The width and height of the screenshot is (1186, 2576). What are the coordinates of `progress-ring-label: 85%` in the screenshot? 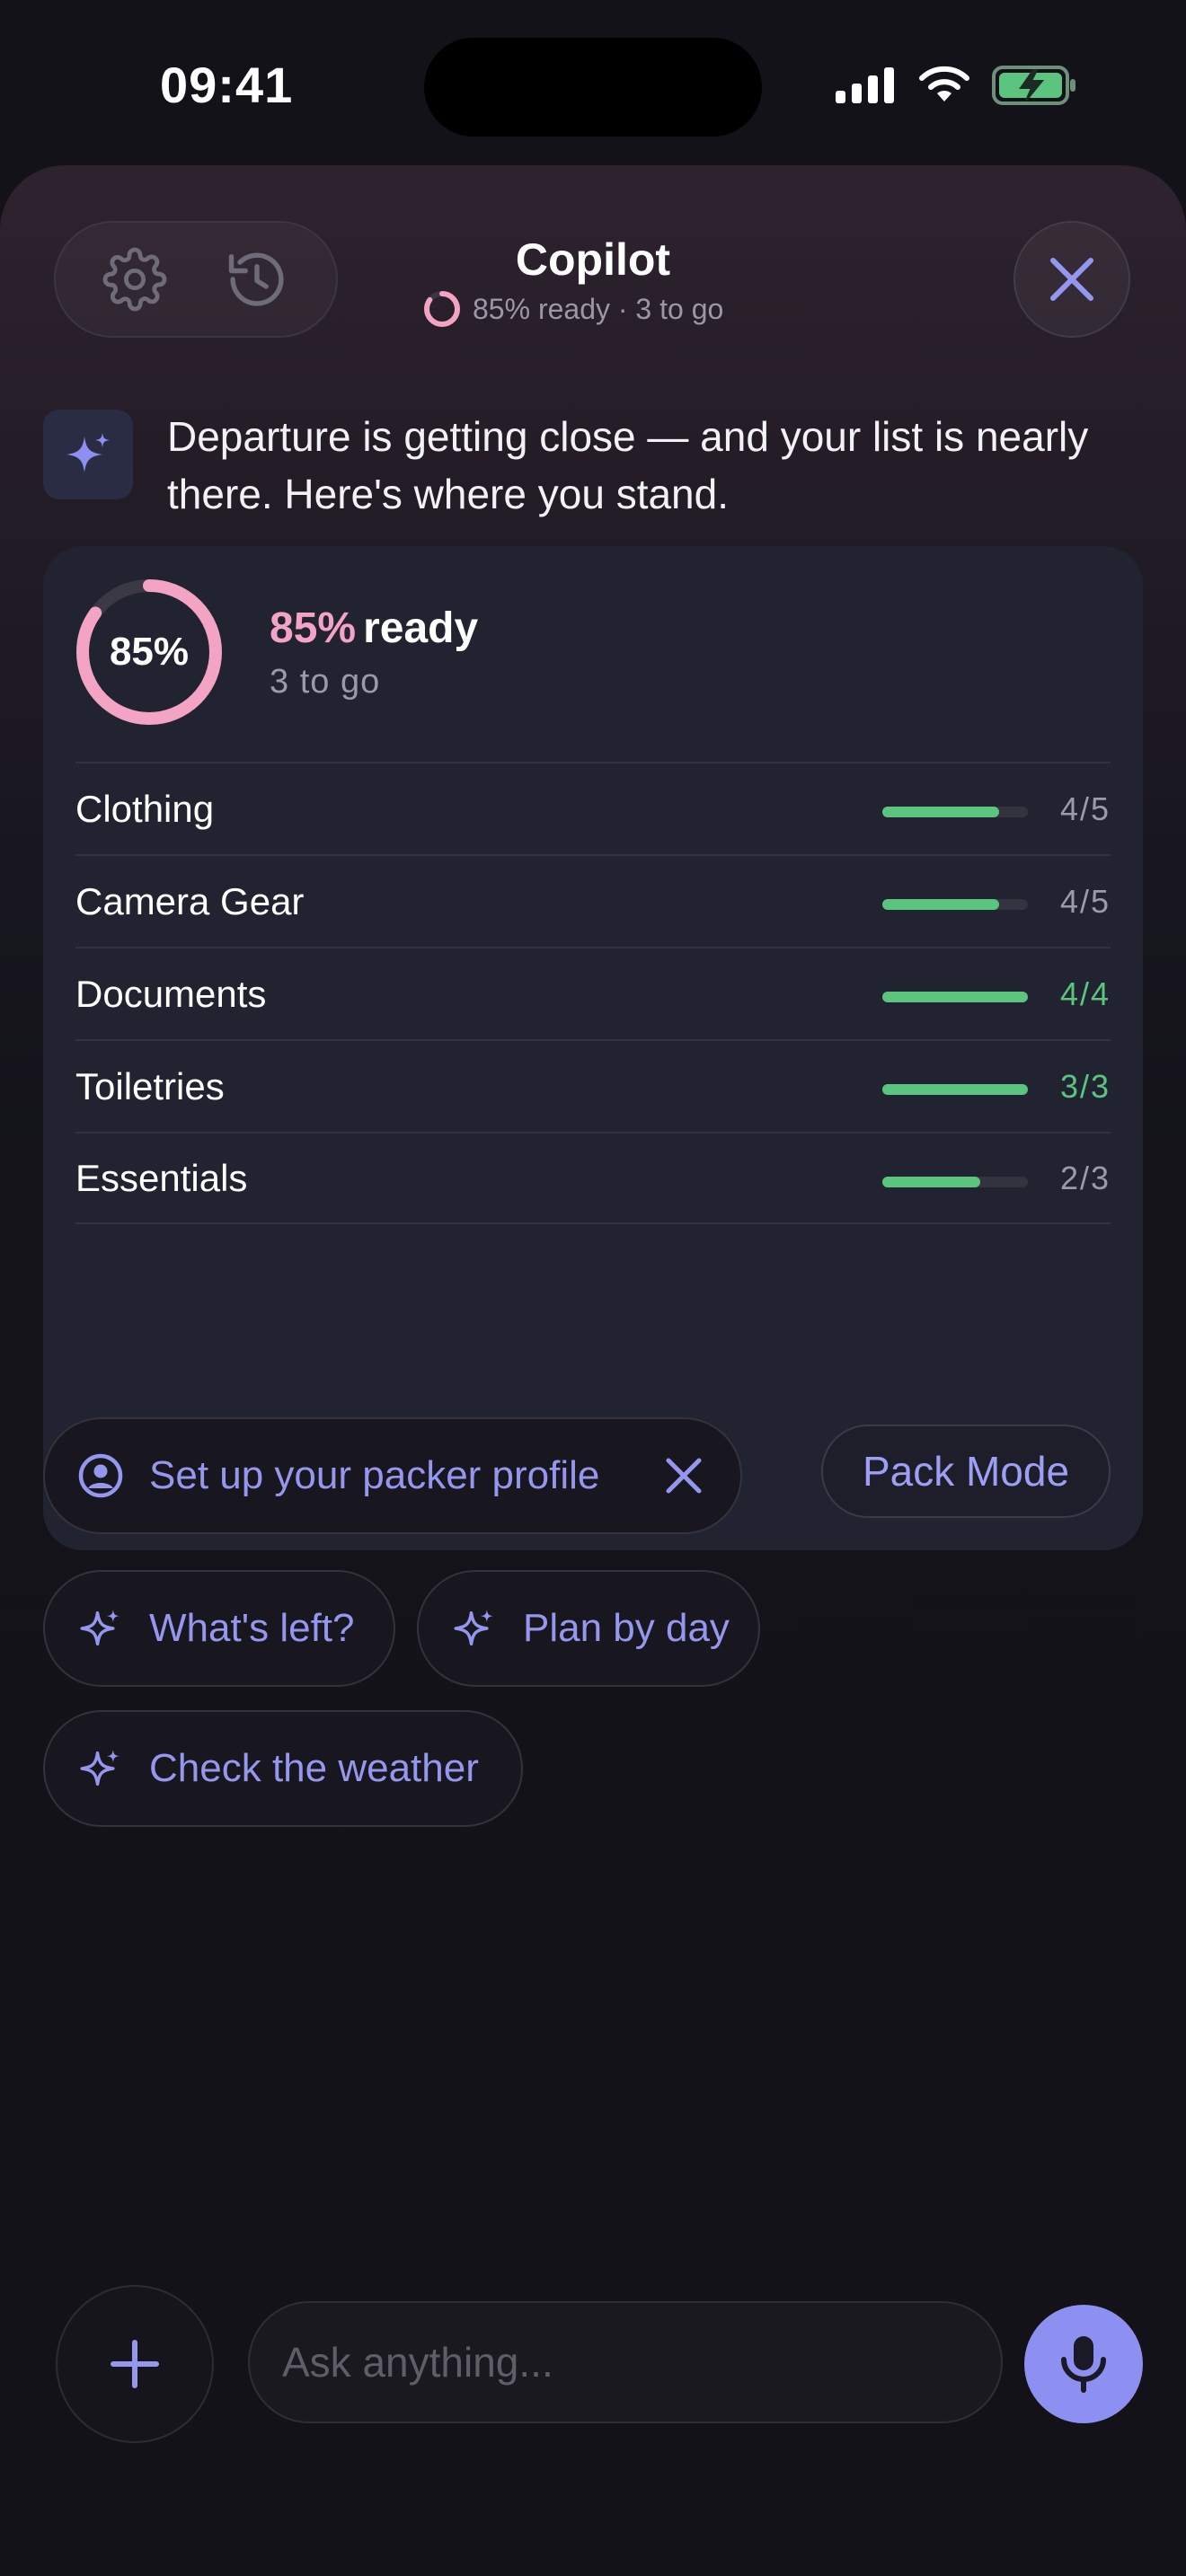 It's located at (149, 652).